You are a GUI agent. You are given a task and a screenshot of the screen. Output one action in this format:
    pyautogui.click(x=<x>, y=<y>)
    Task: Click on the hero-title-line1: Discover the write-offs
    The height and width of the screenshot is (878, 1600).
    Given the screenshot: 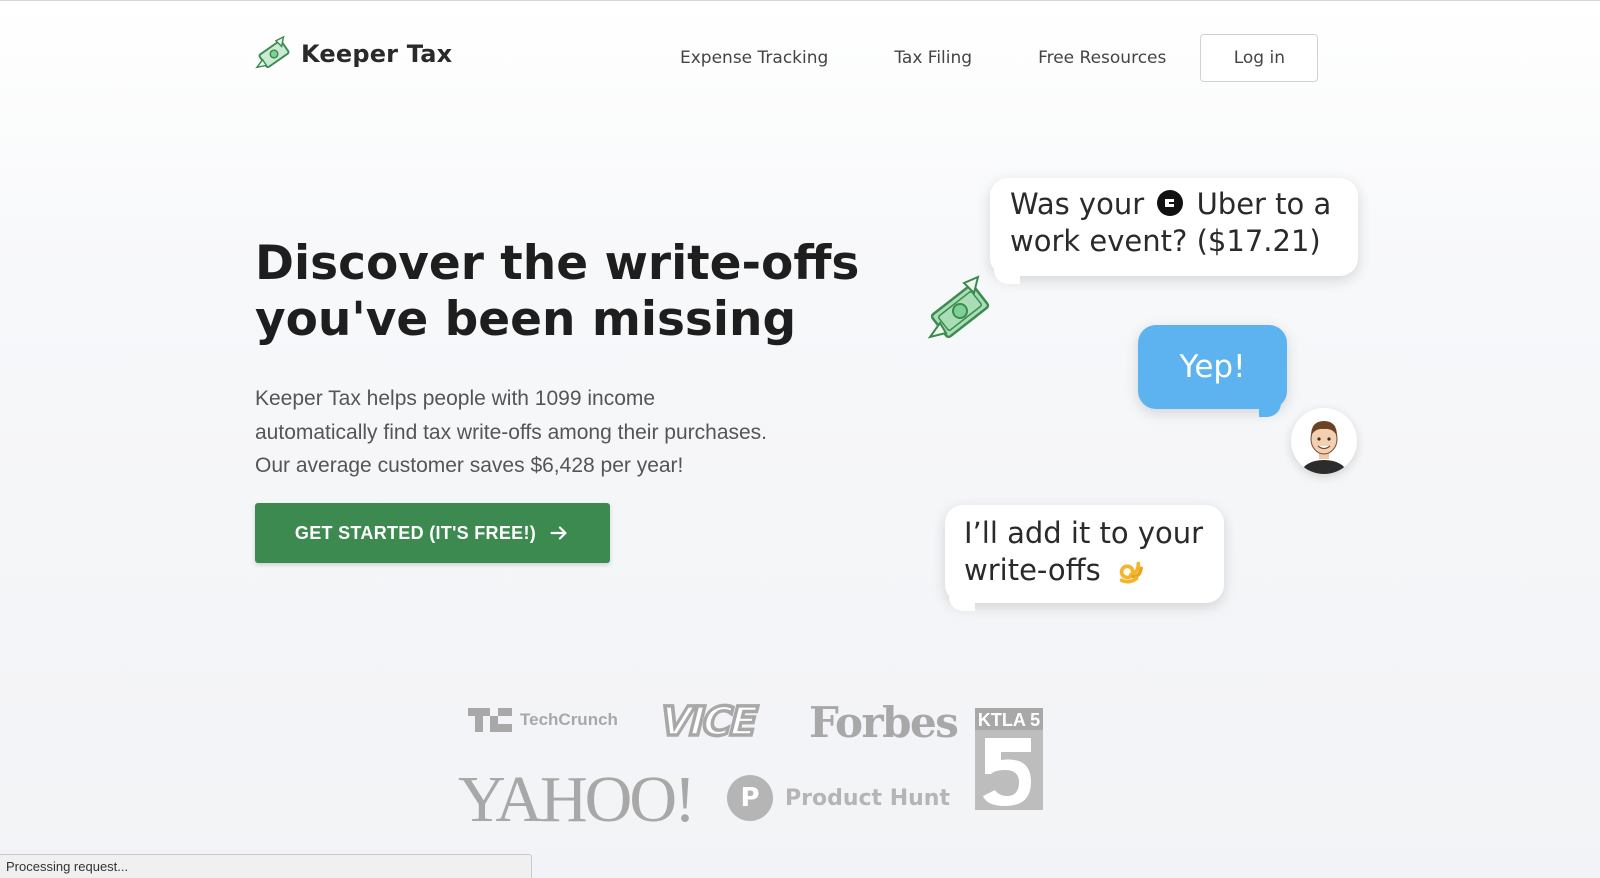 What is the action you would take?
    pyautogui.click(x=557, y=263)
    